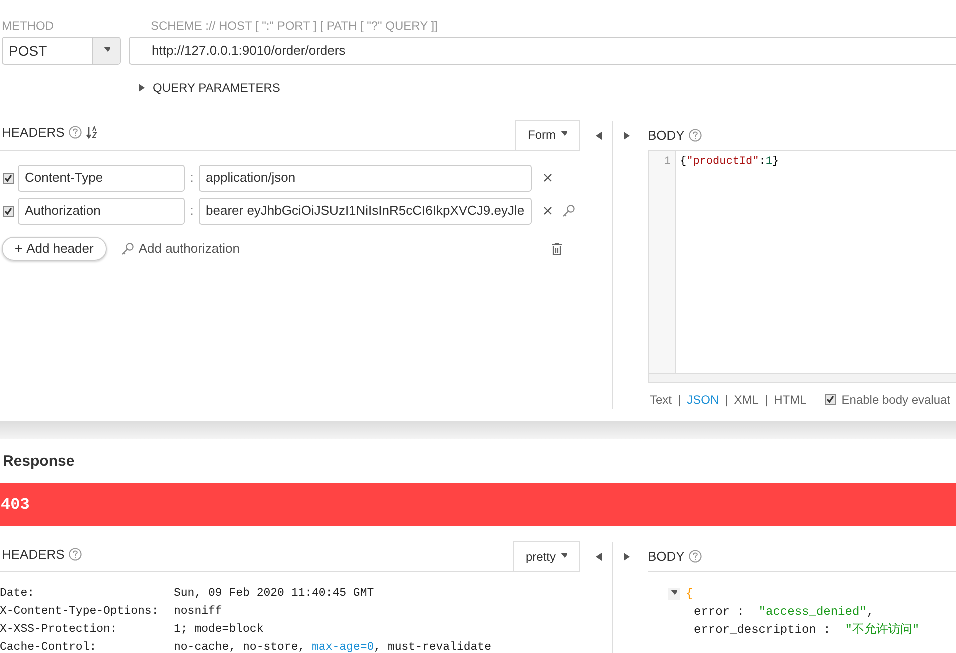 The height and width of the screenshot is (653, 956). Describe the element at coordinates (784, 612) in the screenshot. I see `json-entry: error : "access_denied",` at that location.